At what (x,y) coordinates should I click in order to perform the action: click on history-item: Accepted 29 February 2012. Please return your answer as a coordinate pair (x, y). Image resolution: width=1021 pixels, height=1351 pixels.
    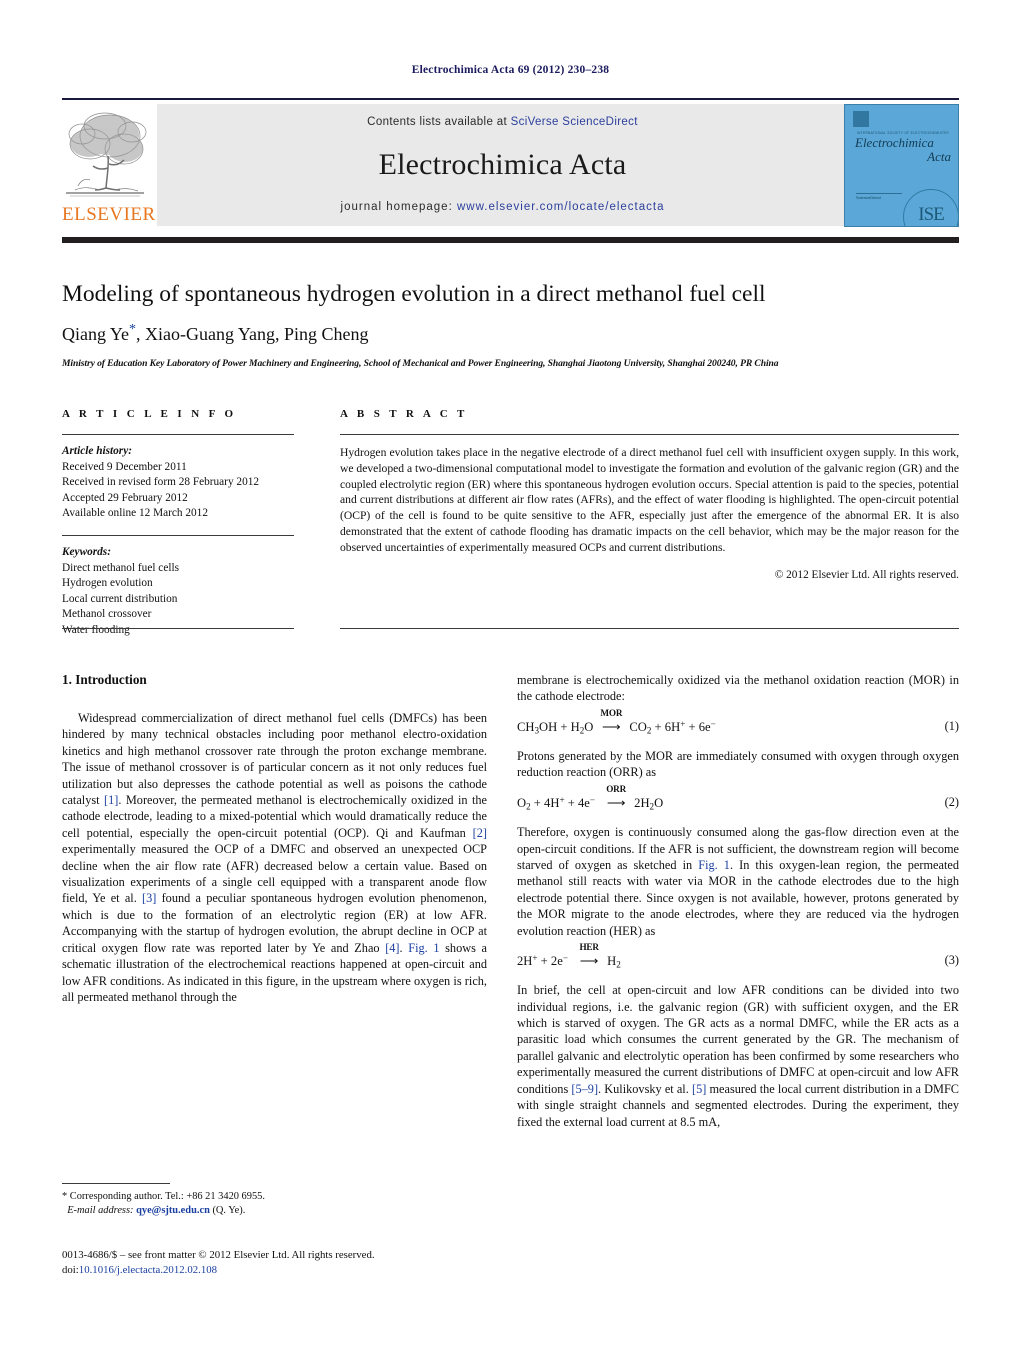
    Looking at the image, I should click on (125, 497).